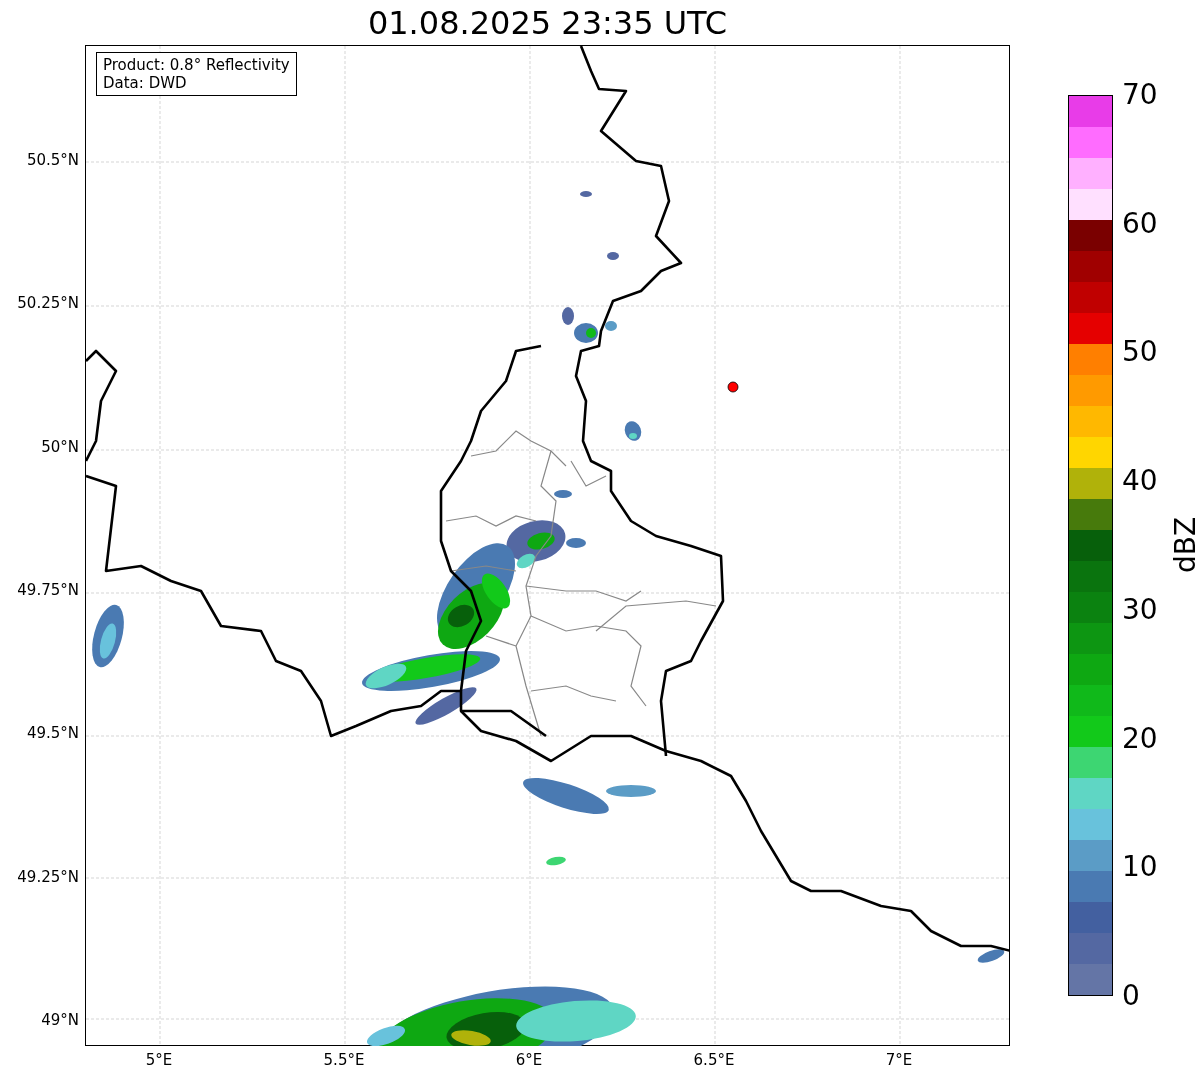 The width and height of the screenshot is (1202, 1081). What do you see at coordinates (196, 65) in the screenshot?
I see `legend-text: Product: 0.8° Reflectivity` at bounding box center [196, 65].